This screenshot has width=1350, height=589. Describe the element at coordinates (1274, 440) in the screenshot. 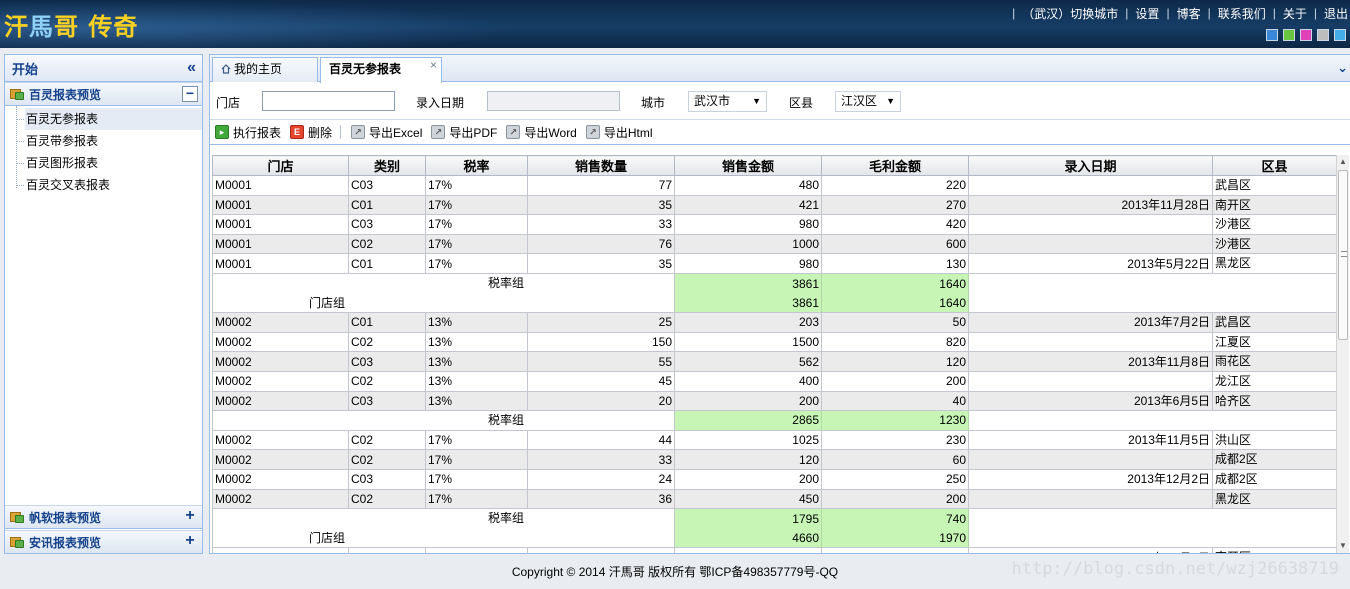

I see `table-cell: 洪山区` at that location.